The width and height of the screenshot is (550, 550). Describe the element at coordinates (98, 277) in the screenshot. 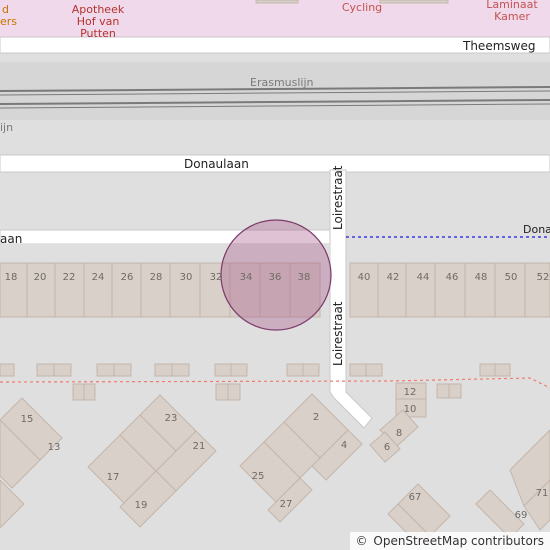

I see `house-number: 24` at that location.